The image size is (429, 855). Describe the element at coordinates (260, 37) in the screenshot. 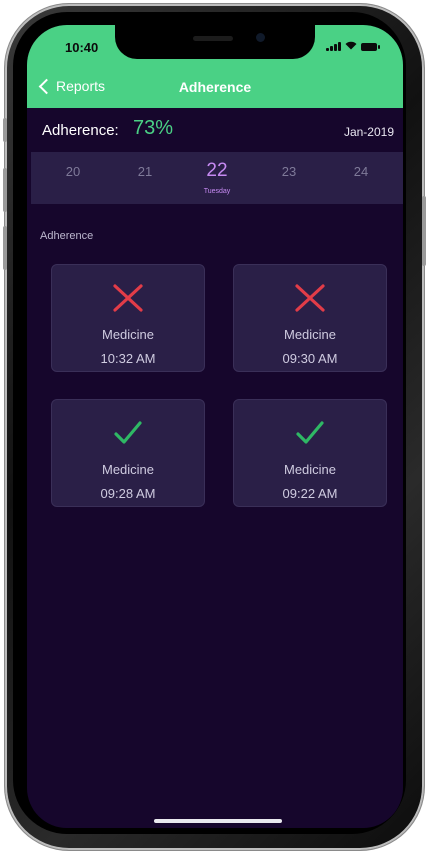

I see `front-camera` at that location.